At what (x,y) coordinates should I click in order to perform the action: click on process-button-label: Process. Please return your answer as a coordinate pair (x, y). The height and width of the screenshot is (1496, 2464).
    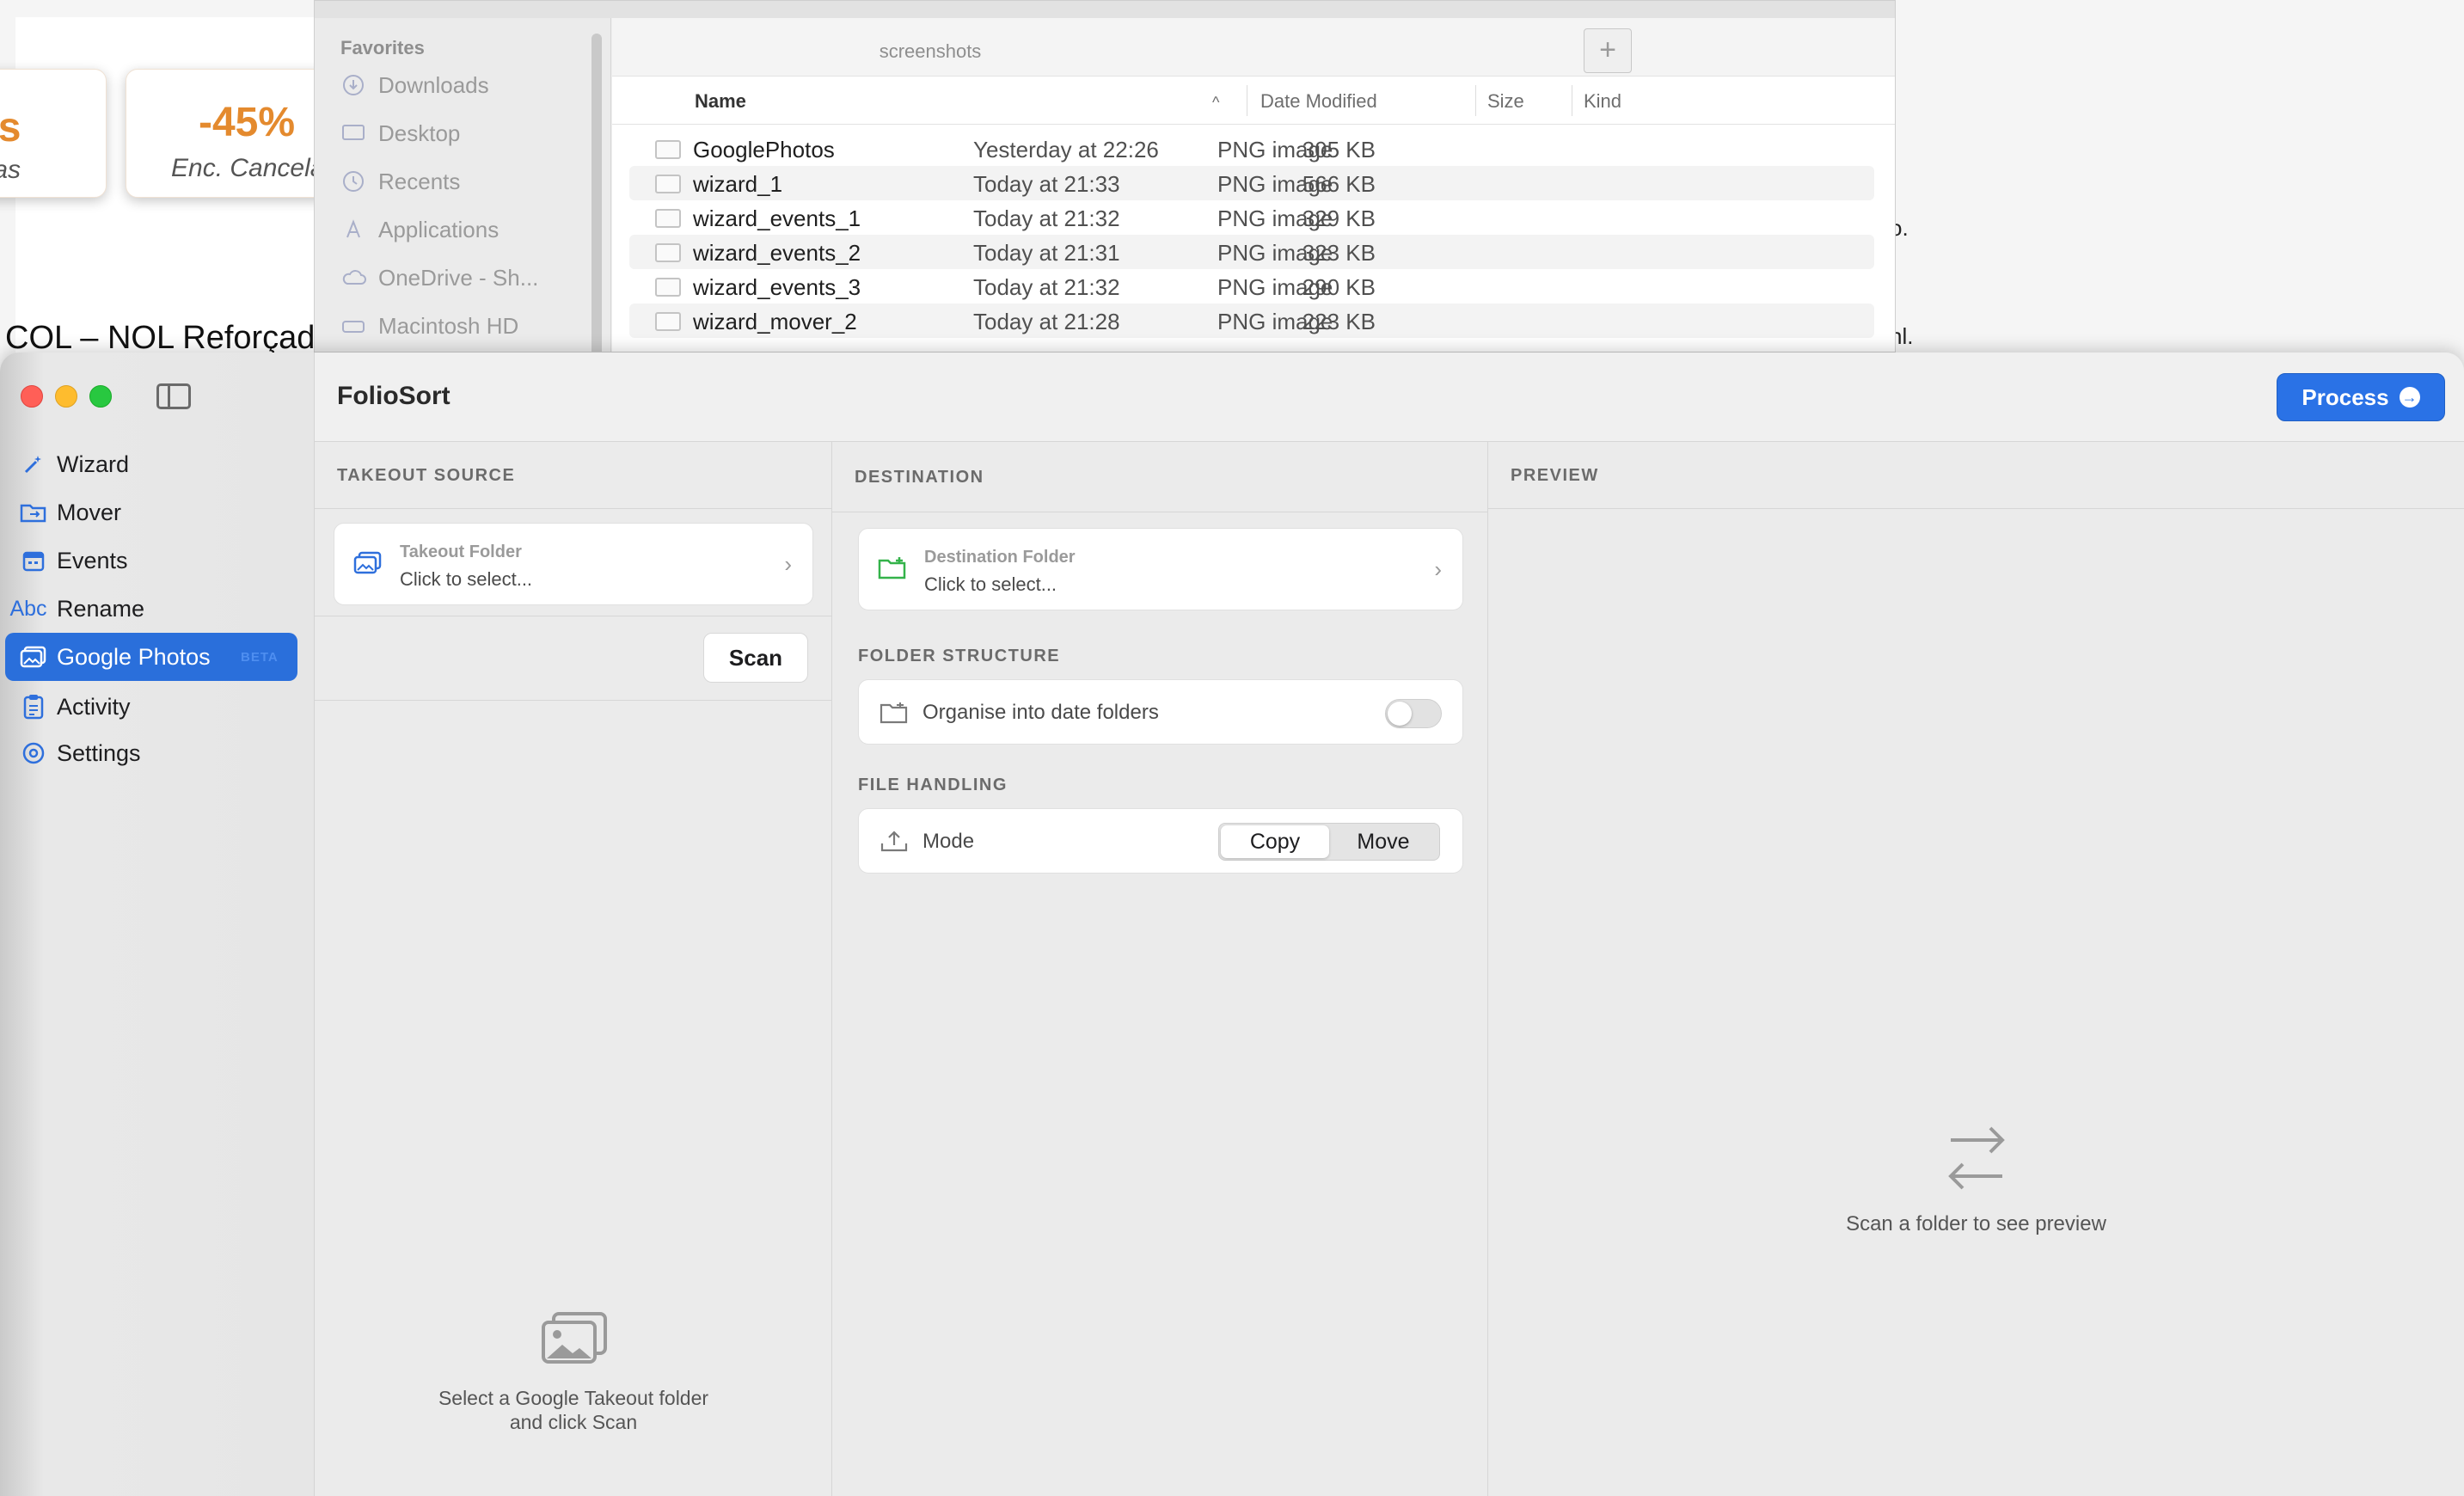
    Looking at the image, I should click on (2345, 396).